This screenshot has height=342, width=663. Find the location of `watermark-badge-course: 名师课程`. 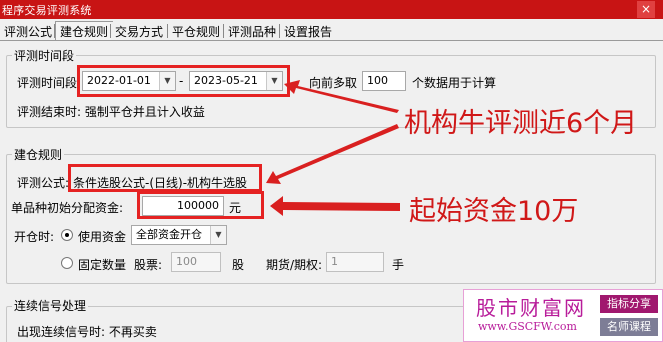

watermark-badge-course: 名师课程 is located at coordinates (629, 327).